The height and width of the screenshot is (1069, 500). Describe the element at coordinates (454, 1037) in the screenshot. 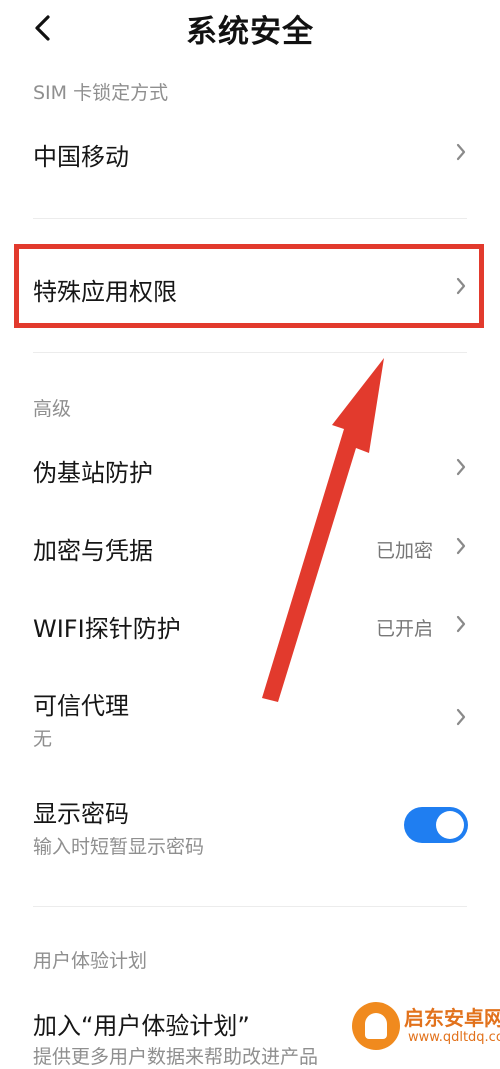

I see `watermark-url: www.qdltdq.com` at that location.